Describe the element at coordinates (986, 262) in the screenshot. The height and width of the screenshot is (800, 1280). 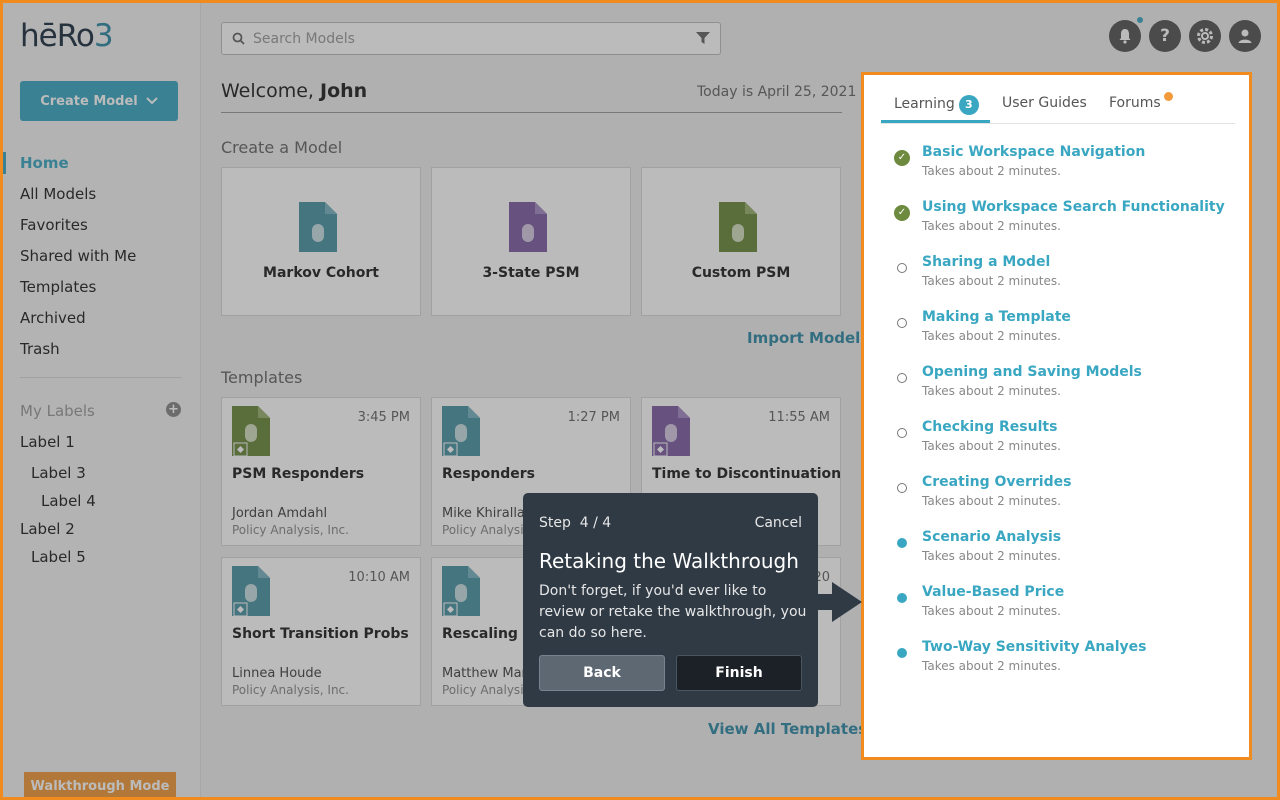
I see `lesson-title: Sharing a Model` at that location.